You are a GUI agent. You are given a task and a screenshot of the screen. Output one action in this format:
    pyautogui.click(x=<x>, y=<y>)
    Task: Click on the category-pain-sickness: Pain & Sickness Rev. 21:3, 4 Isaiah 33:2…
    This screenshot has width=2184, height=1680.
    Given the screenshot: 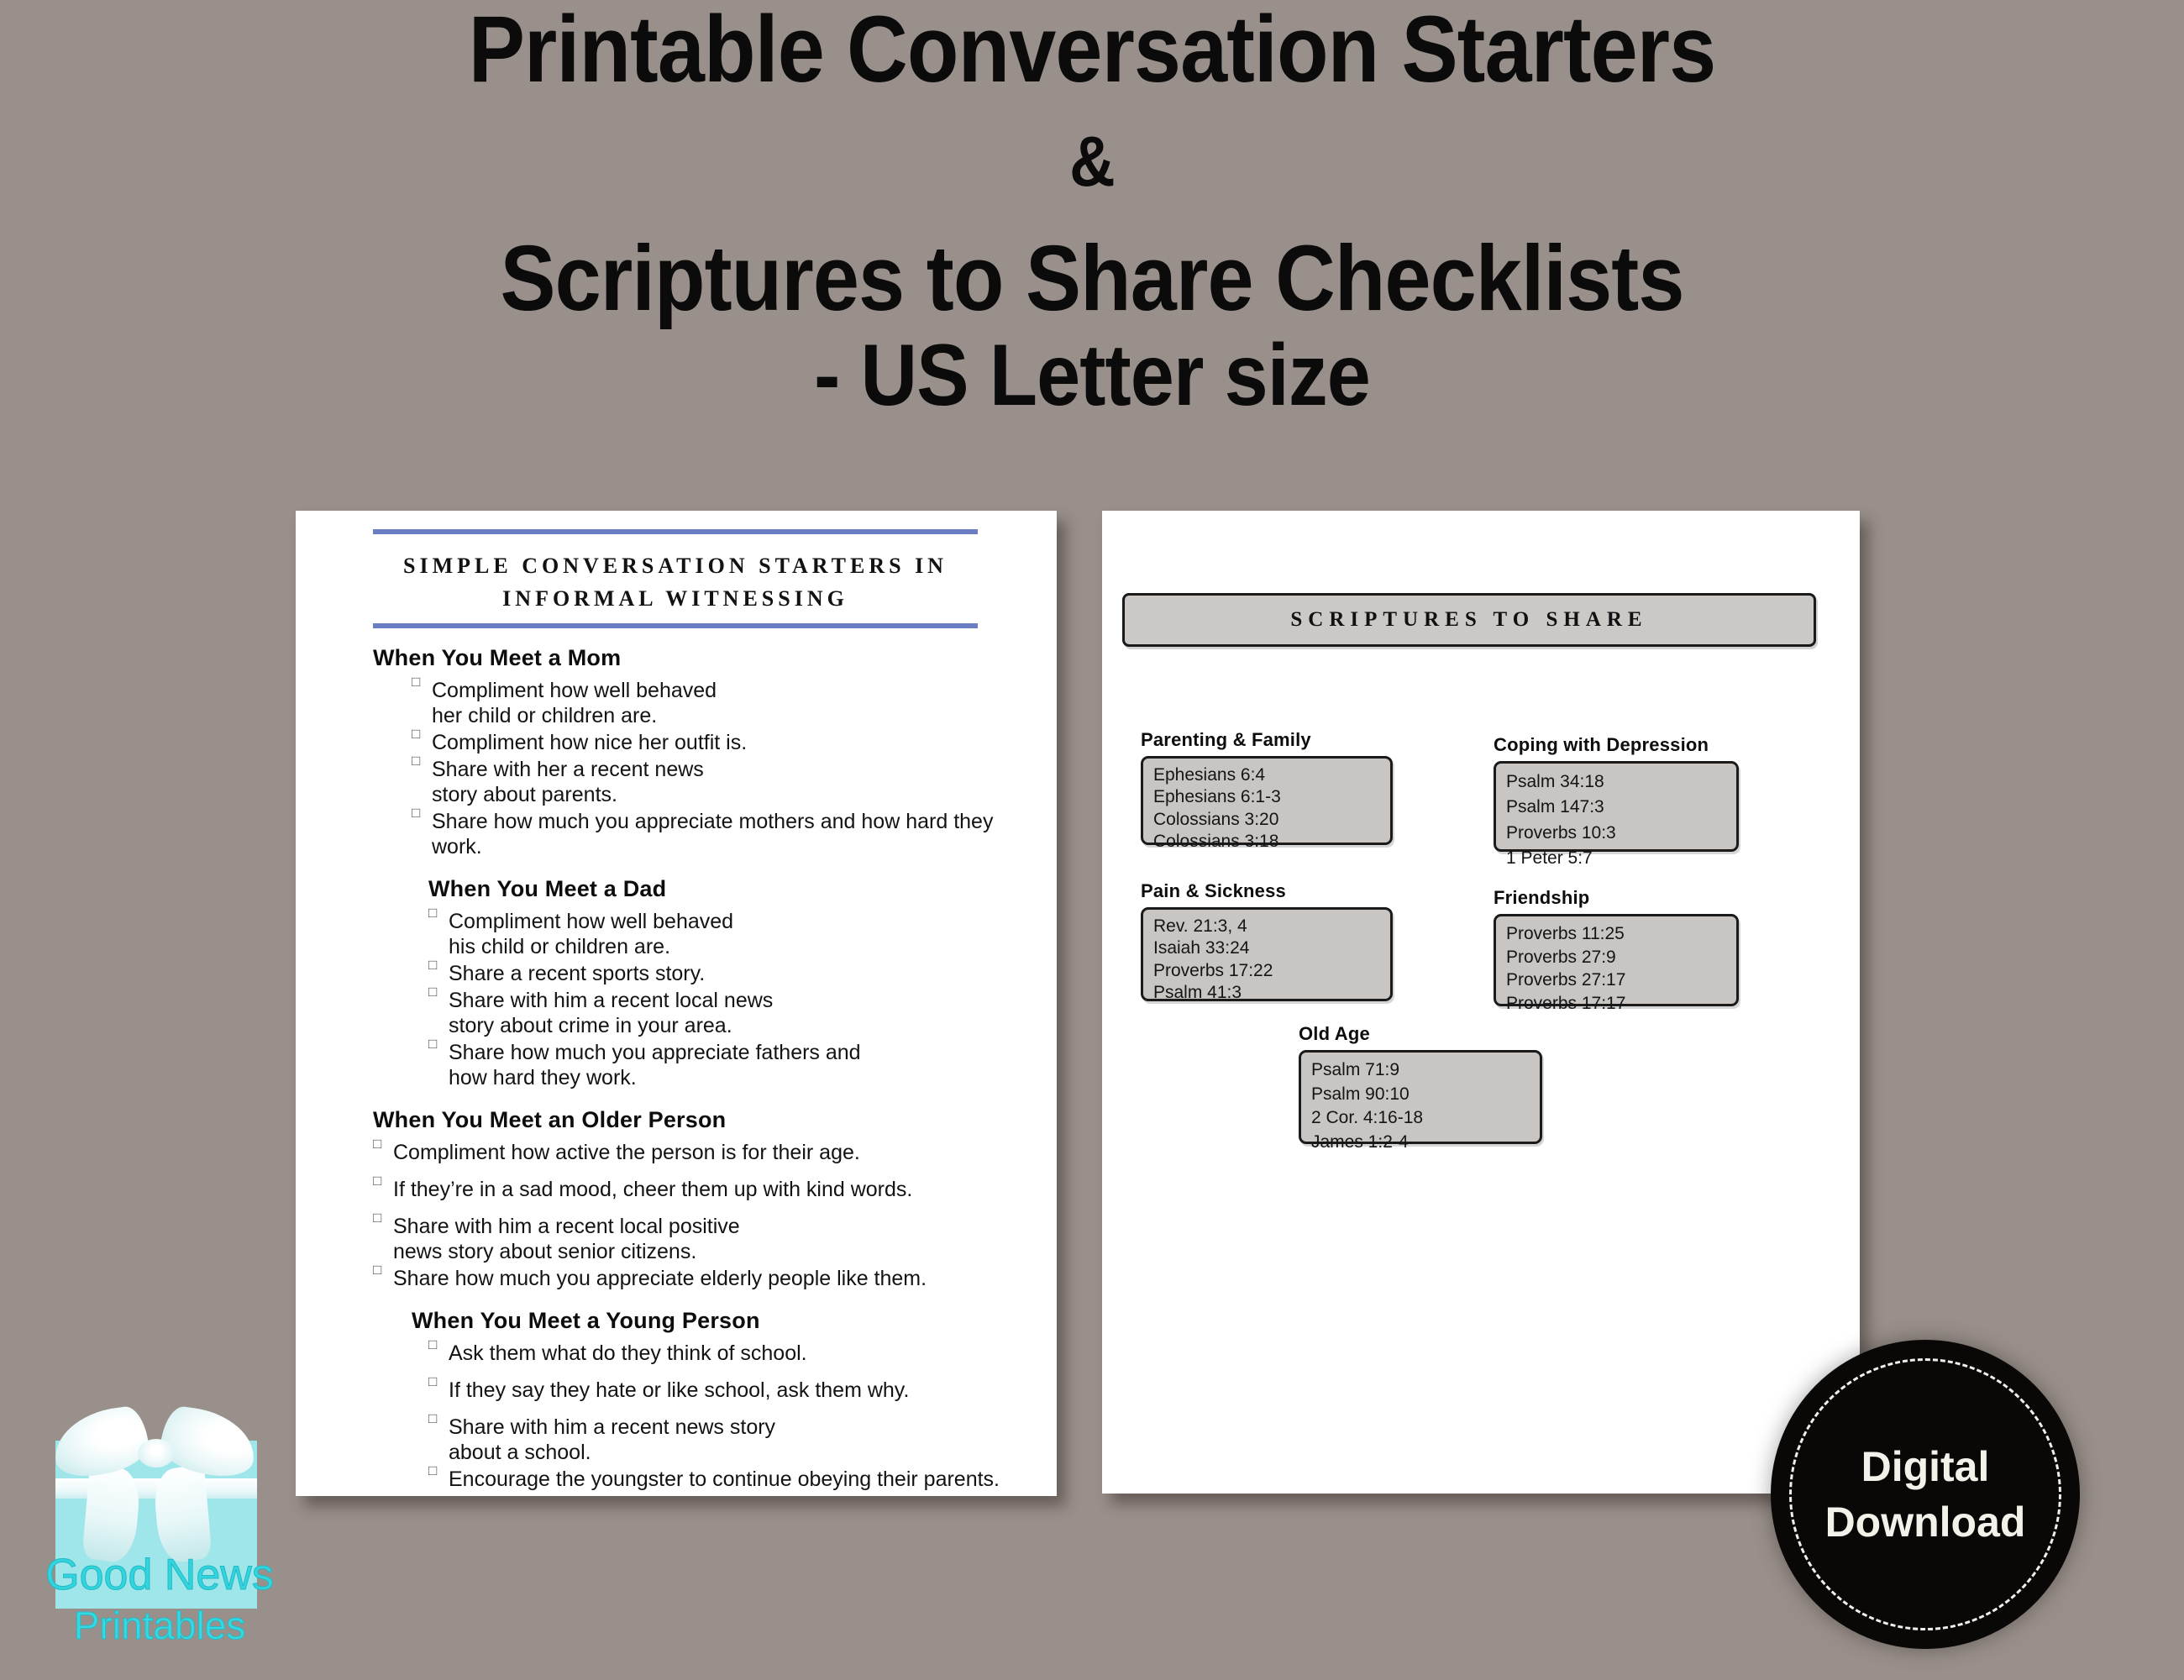 What is the action you would take?
    pyautogui.click(x=1267, y=941)
    